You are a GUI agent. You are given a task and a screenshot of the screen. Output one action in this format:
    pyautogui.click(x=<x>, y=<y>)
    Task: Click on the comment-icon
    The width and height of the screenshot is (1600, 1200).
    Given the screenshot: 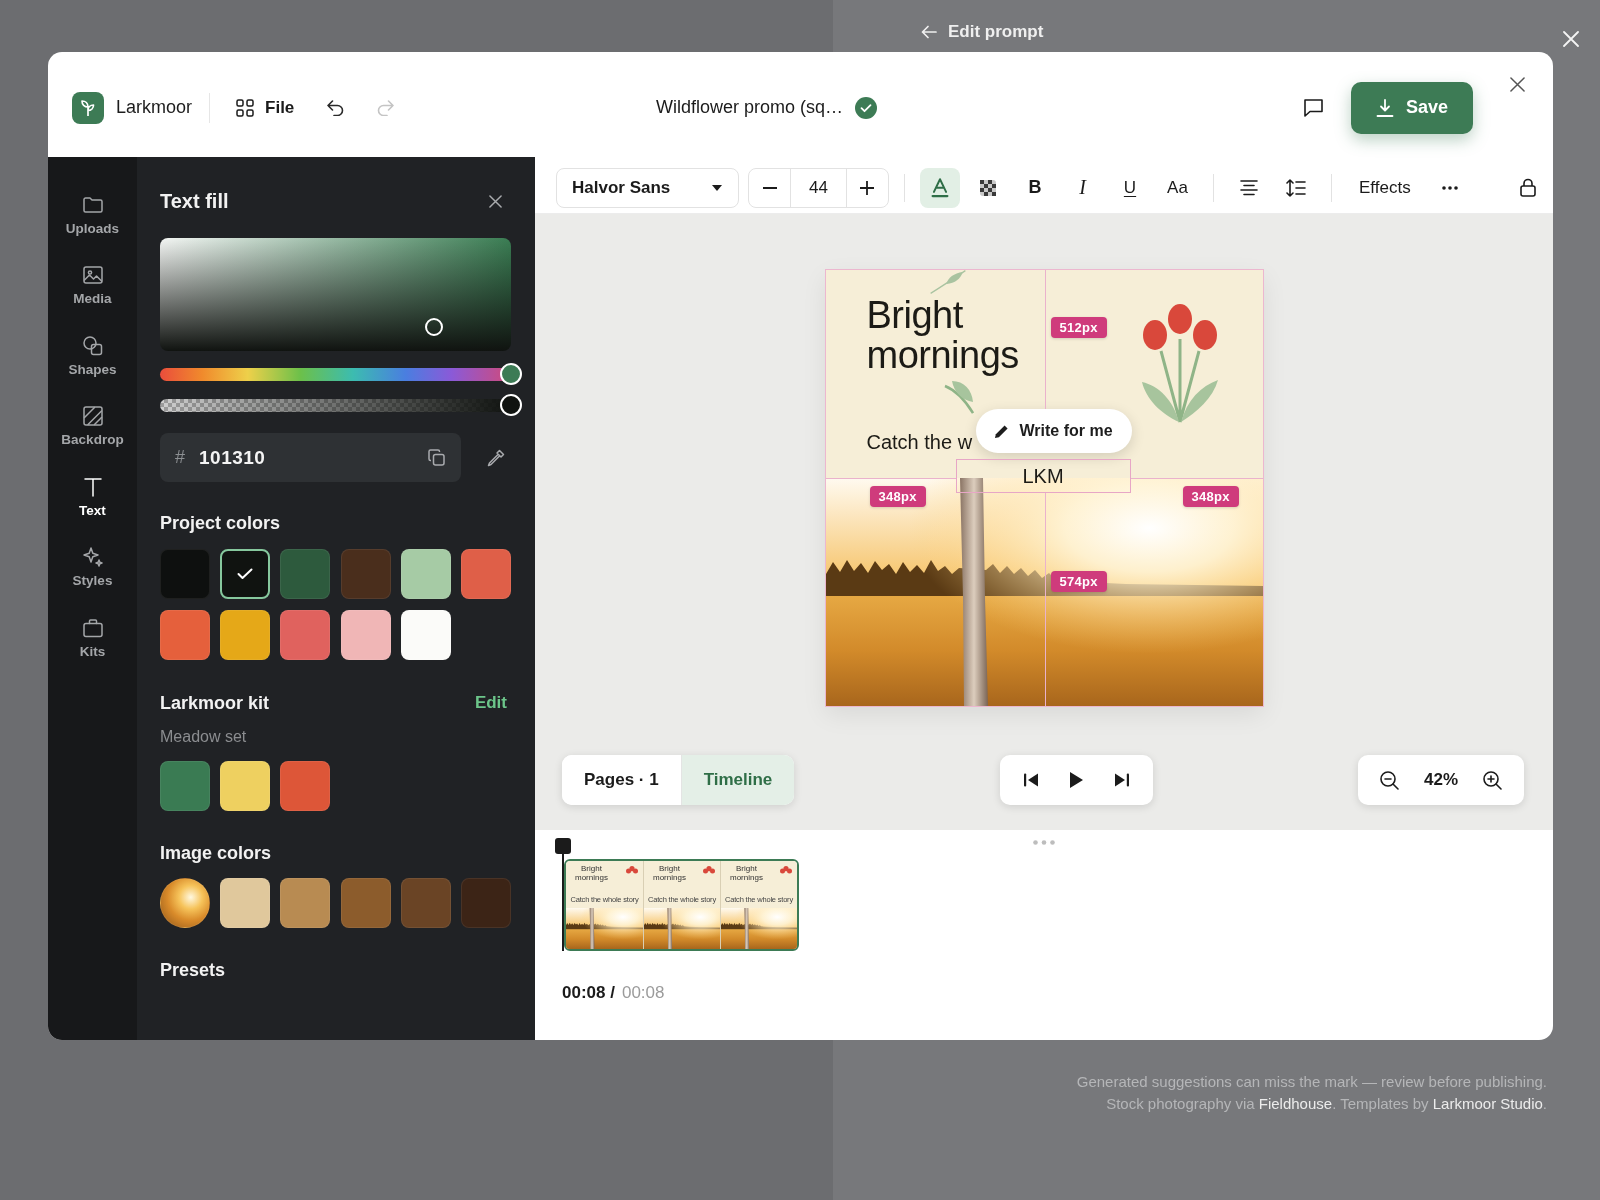 What is the action you would take?
    pyautogui.click(x=1313, y=107)
    